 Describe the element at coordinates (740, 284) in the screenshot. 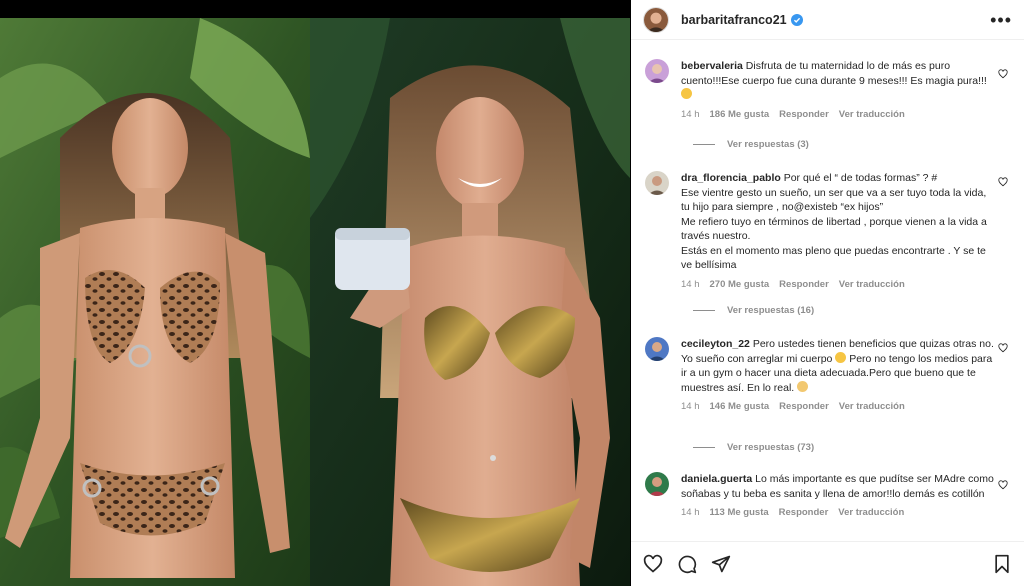

I see `comment-likes: 270 Me gusta` at that location.